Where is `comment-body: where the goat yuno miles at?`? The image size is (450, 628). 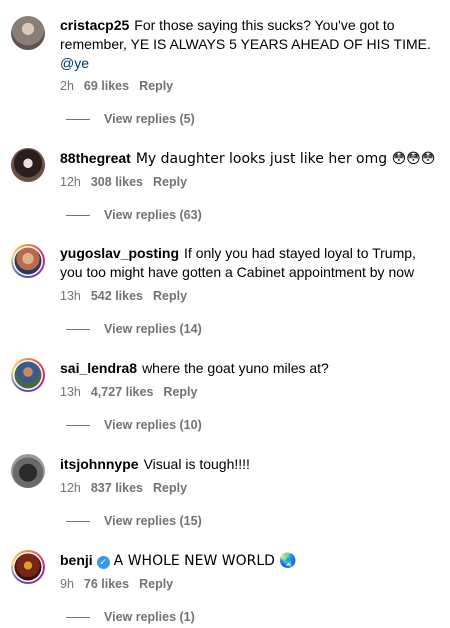
comment-body: where the goat yuno miles at? is located at coordinates (235, 368).